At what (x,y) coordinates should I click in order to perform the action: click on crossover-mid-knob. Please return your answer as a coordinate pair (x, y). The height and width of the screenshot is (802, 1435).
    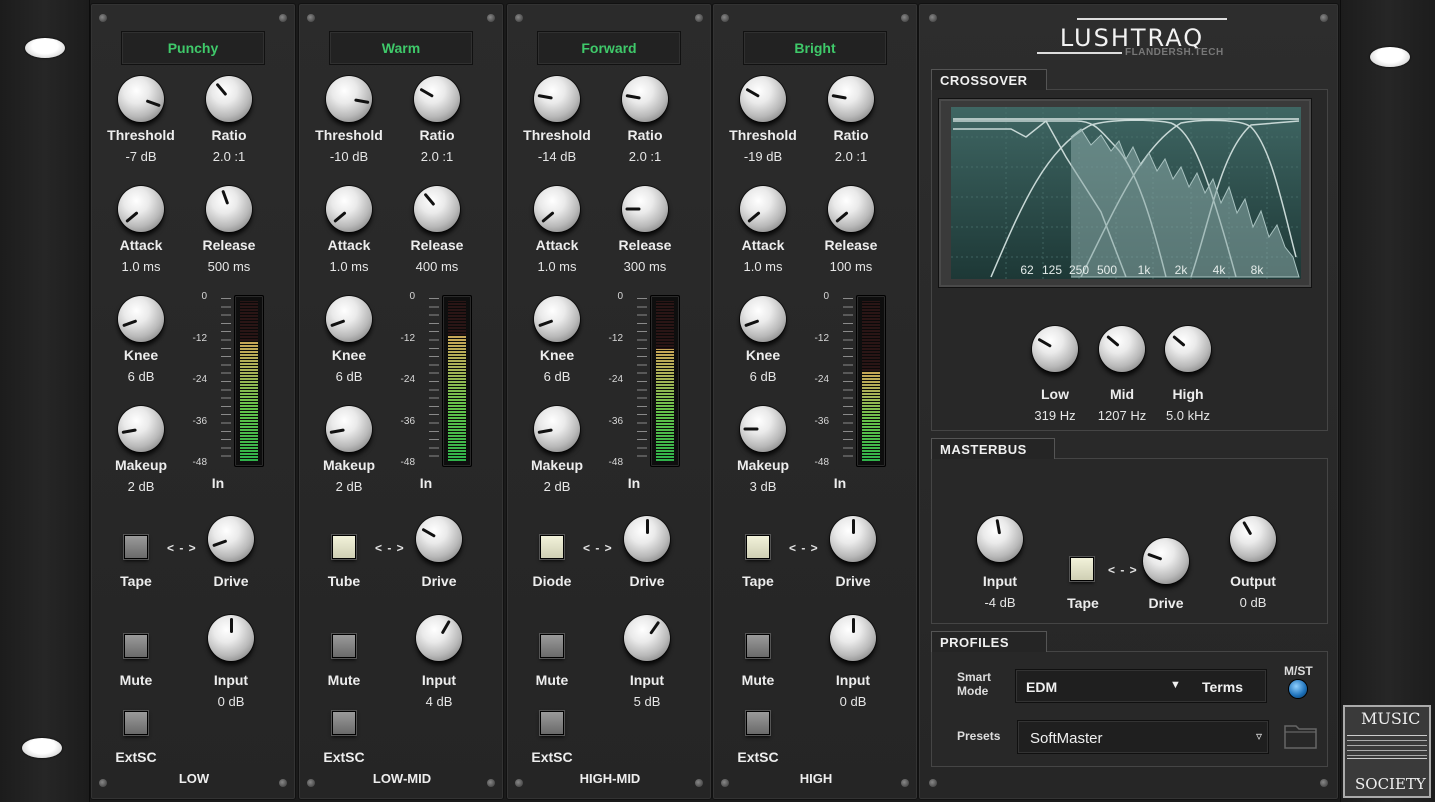
    Looking at the image, I should click on (1122, 349).